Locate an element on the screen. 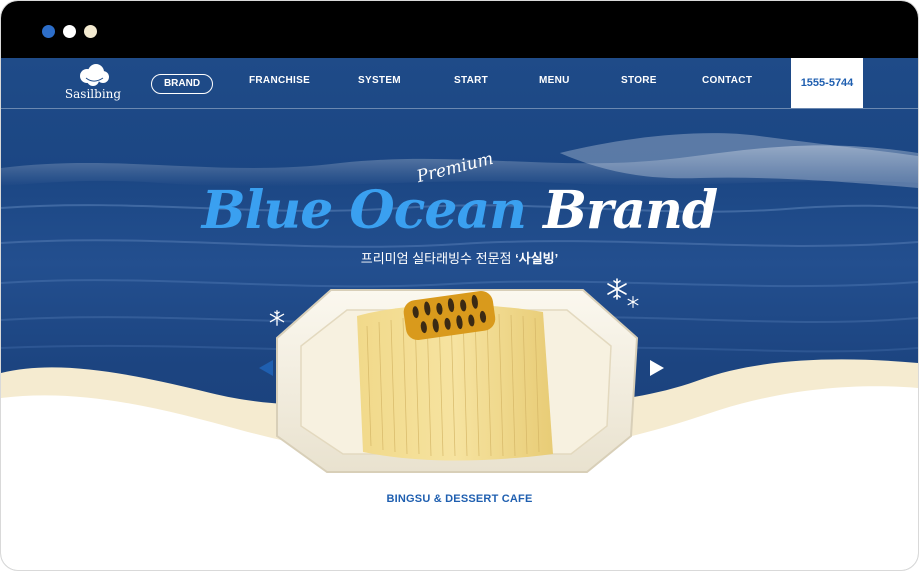  nav-item-menu: MENU is located at coordinates (554, 80).